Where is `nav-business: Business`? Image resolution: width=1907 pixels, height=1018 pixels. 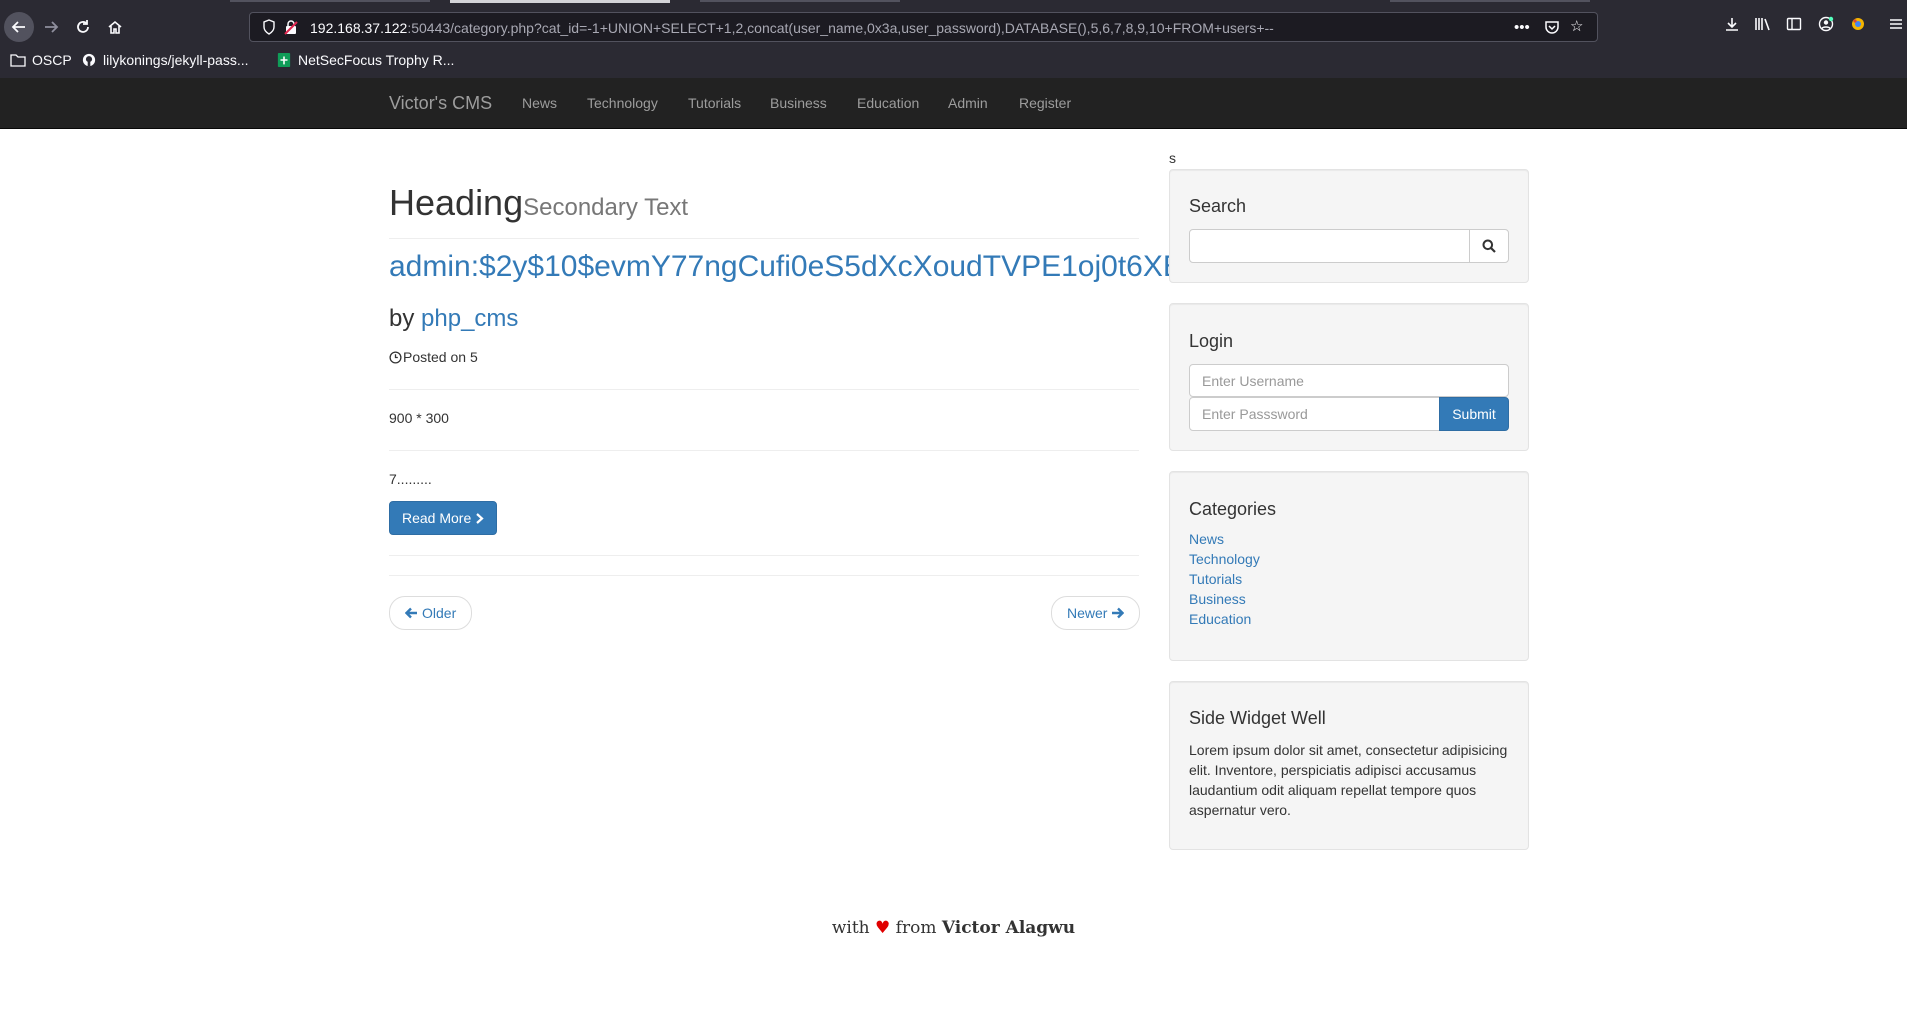 nav-business: Business is located at coordinates (798, 103).